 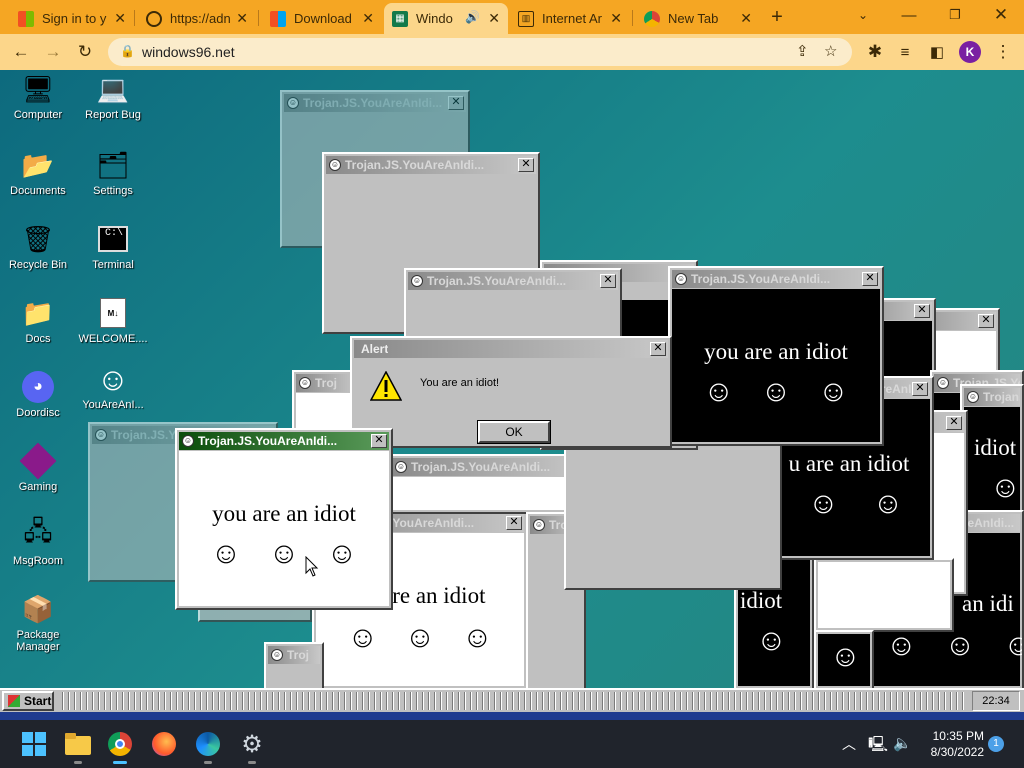 What do you see at coordinates (38, 541) in the screenshot?
I see `desktop-icon-msgroom: 🖧 MsgRoom` at bounding box center [38, 541].